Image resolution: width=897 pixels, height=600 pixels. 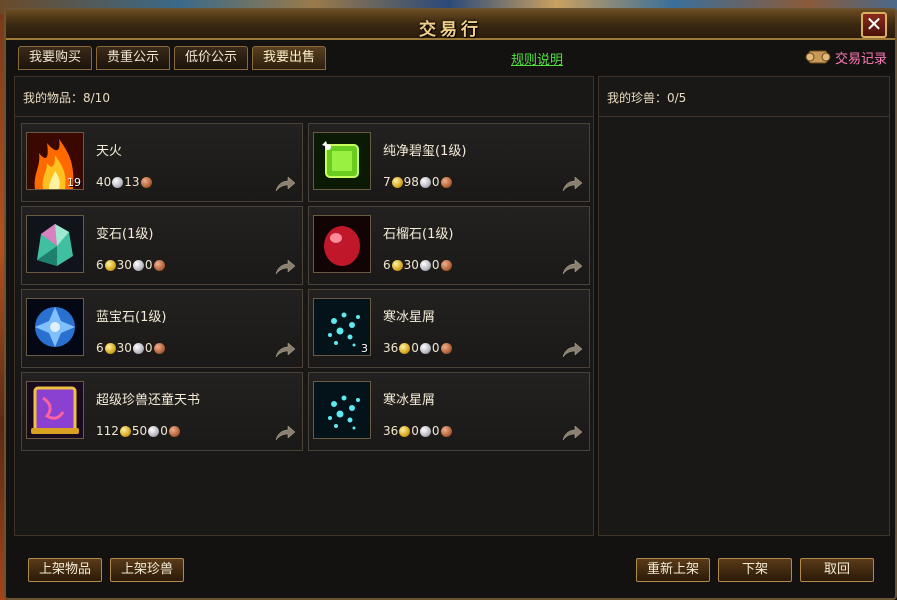 What do you see at coordinates (449, 411) in the screenshot?
I see `item-slot: 寒冰星屑 36 0 0` at bounding box center [449, 411].